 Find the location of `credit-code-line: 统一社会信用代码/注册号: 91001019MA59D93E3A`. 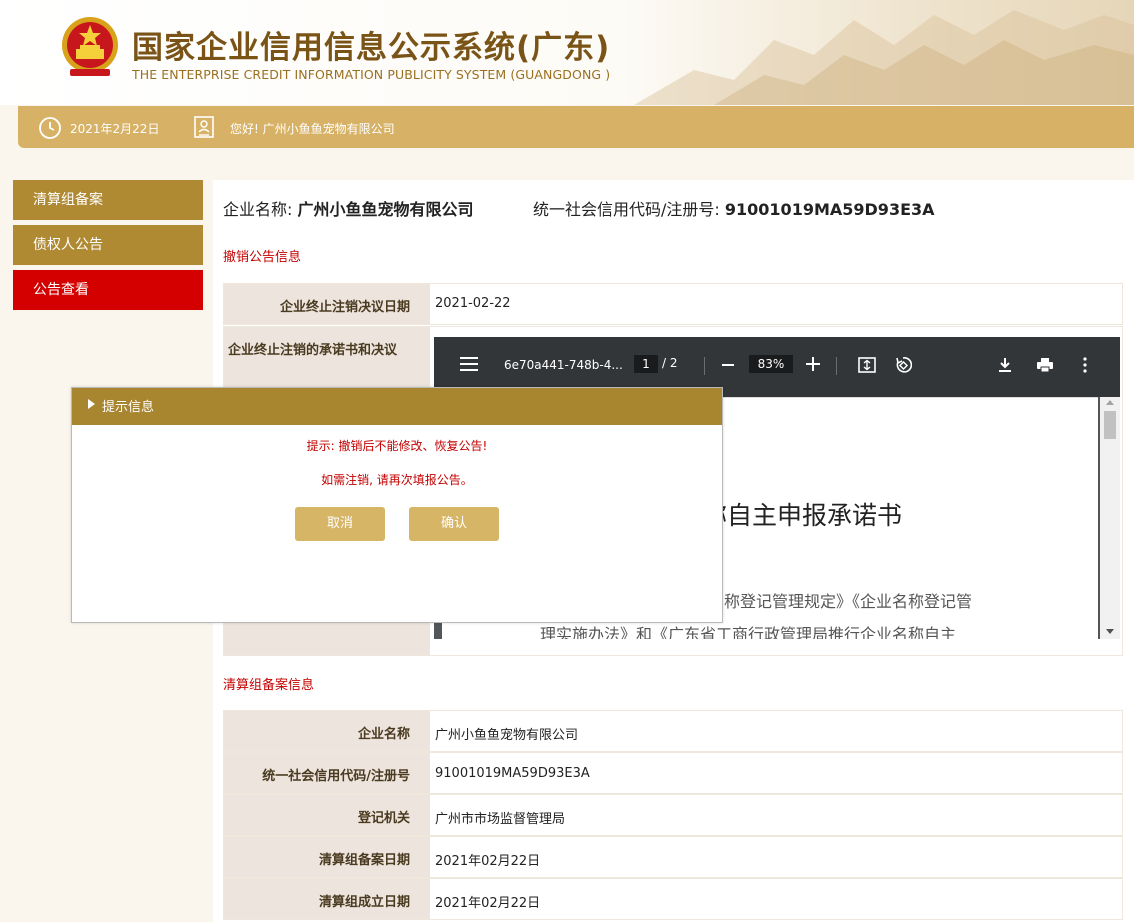

credit-code-line: 统一社会信用代码/注册号: 91001019MA59D93E3A is located at coordinates (734, 208).